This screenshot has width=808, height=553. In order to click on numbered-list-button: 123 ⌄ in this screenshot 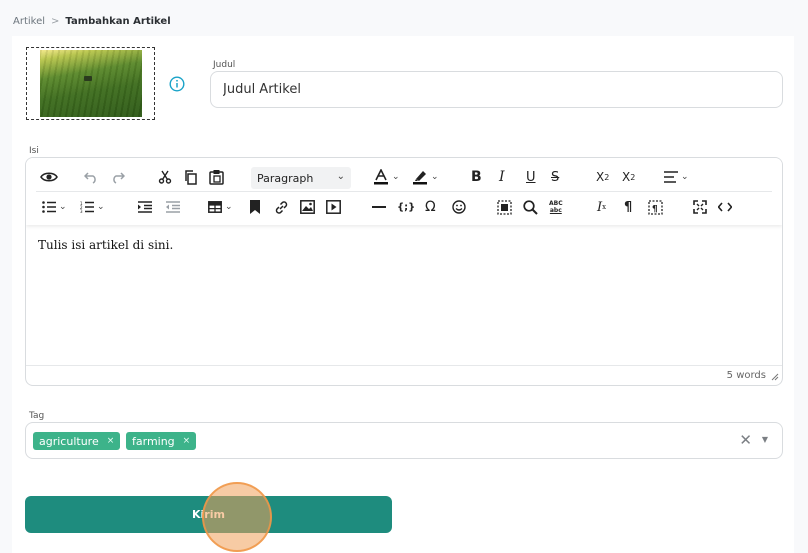, I will do `click(92, 207)`.